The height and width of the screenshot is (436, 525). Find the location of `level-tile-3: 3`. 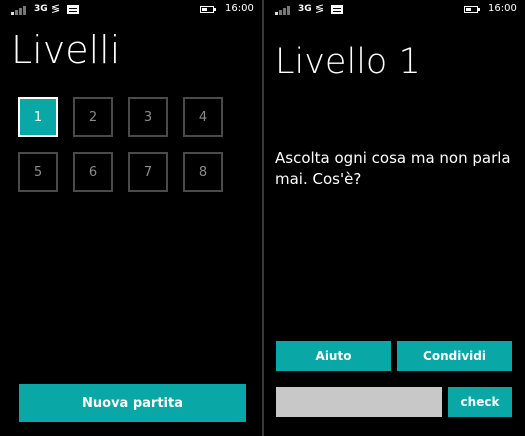

level-tile-3: 3 is located at coordinates (148, 117).